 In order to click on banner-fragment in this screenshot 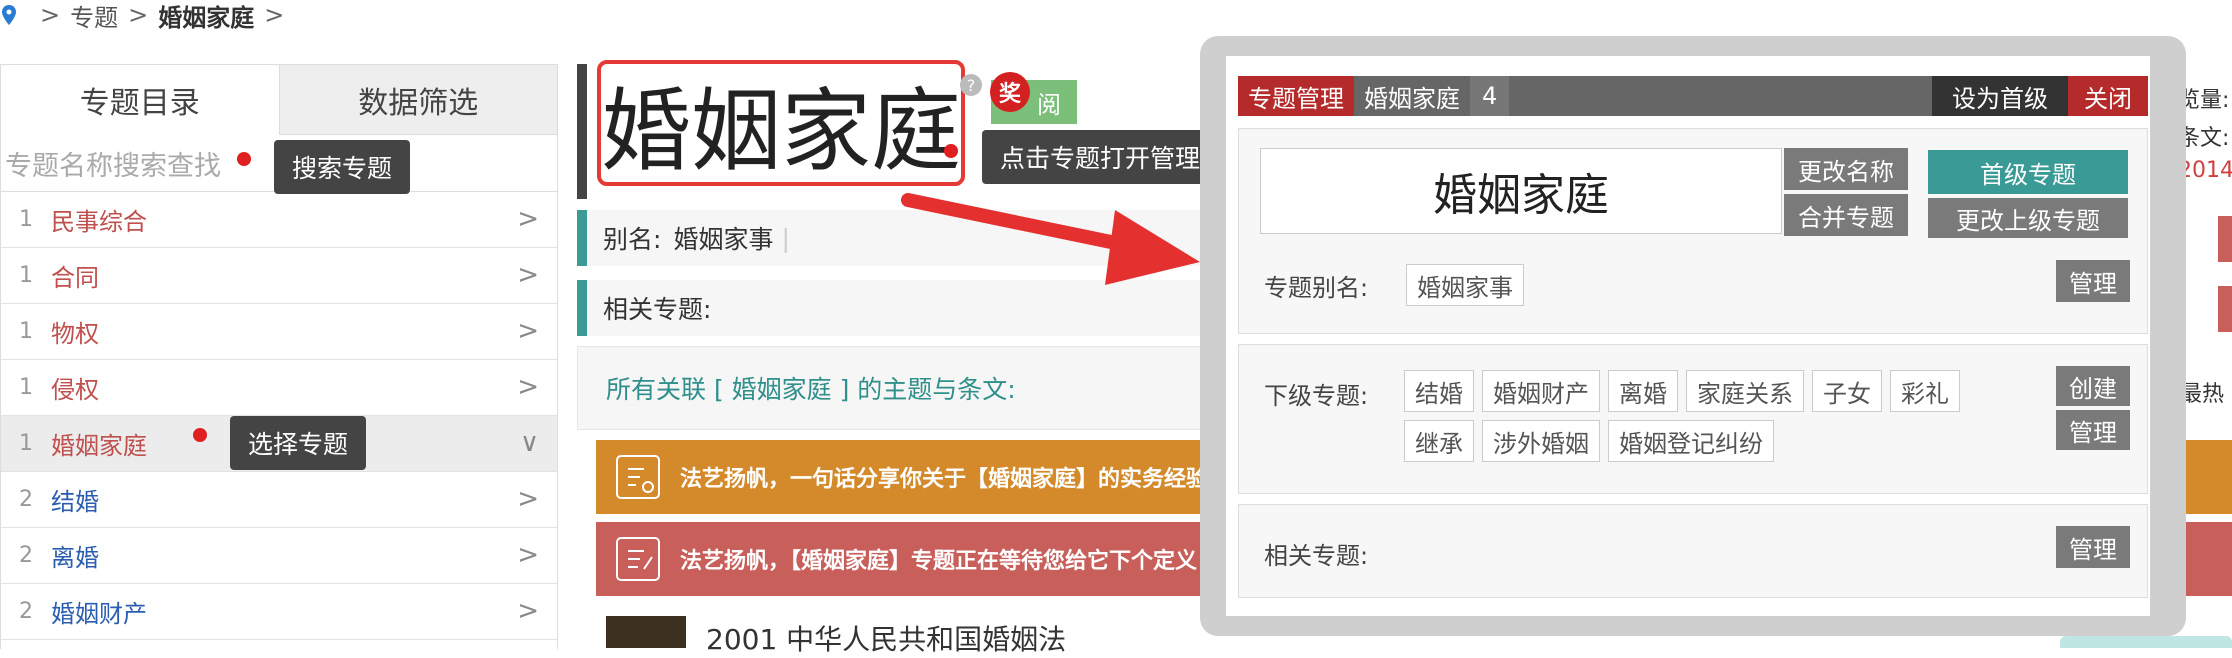, I will do `click(2209, 559)`.